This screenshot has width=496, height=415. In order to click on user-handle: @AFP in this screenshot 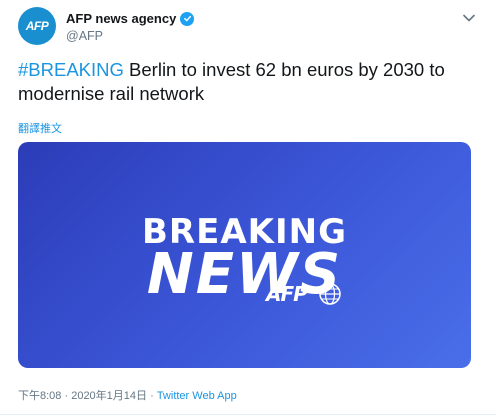, I will do `click(84, 36)`.